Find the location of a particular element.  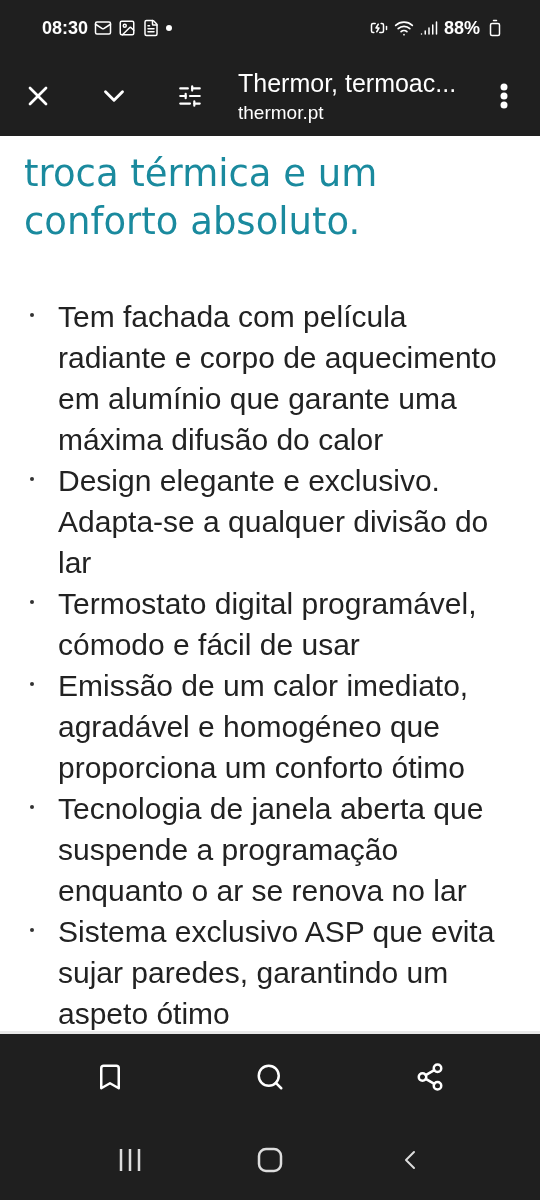

image-icon is located at coordinates (127, 28).